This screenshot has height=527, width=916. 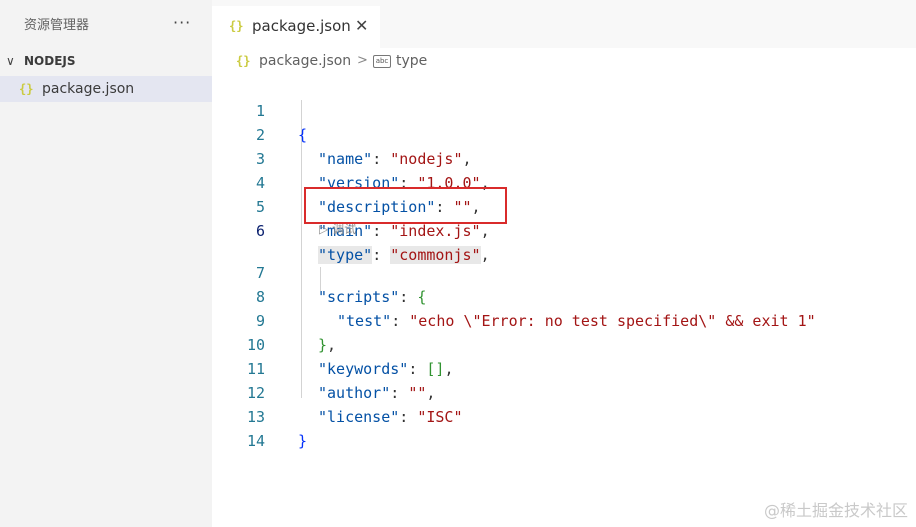 I want to click on code-line: 9 },, so click(x=564, y=319).